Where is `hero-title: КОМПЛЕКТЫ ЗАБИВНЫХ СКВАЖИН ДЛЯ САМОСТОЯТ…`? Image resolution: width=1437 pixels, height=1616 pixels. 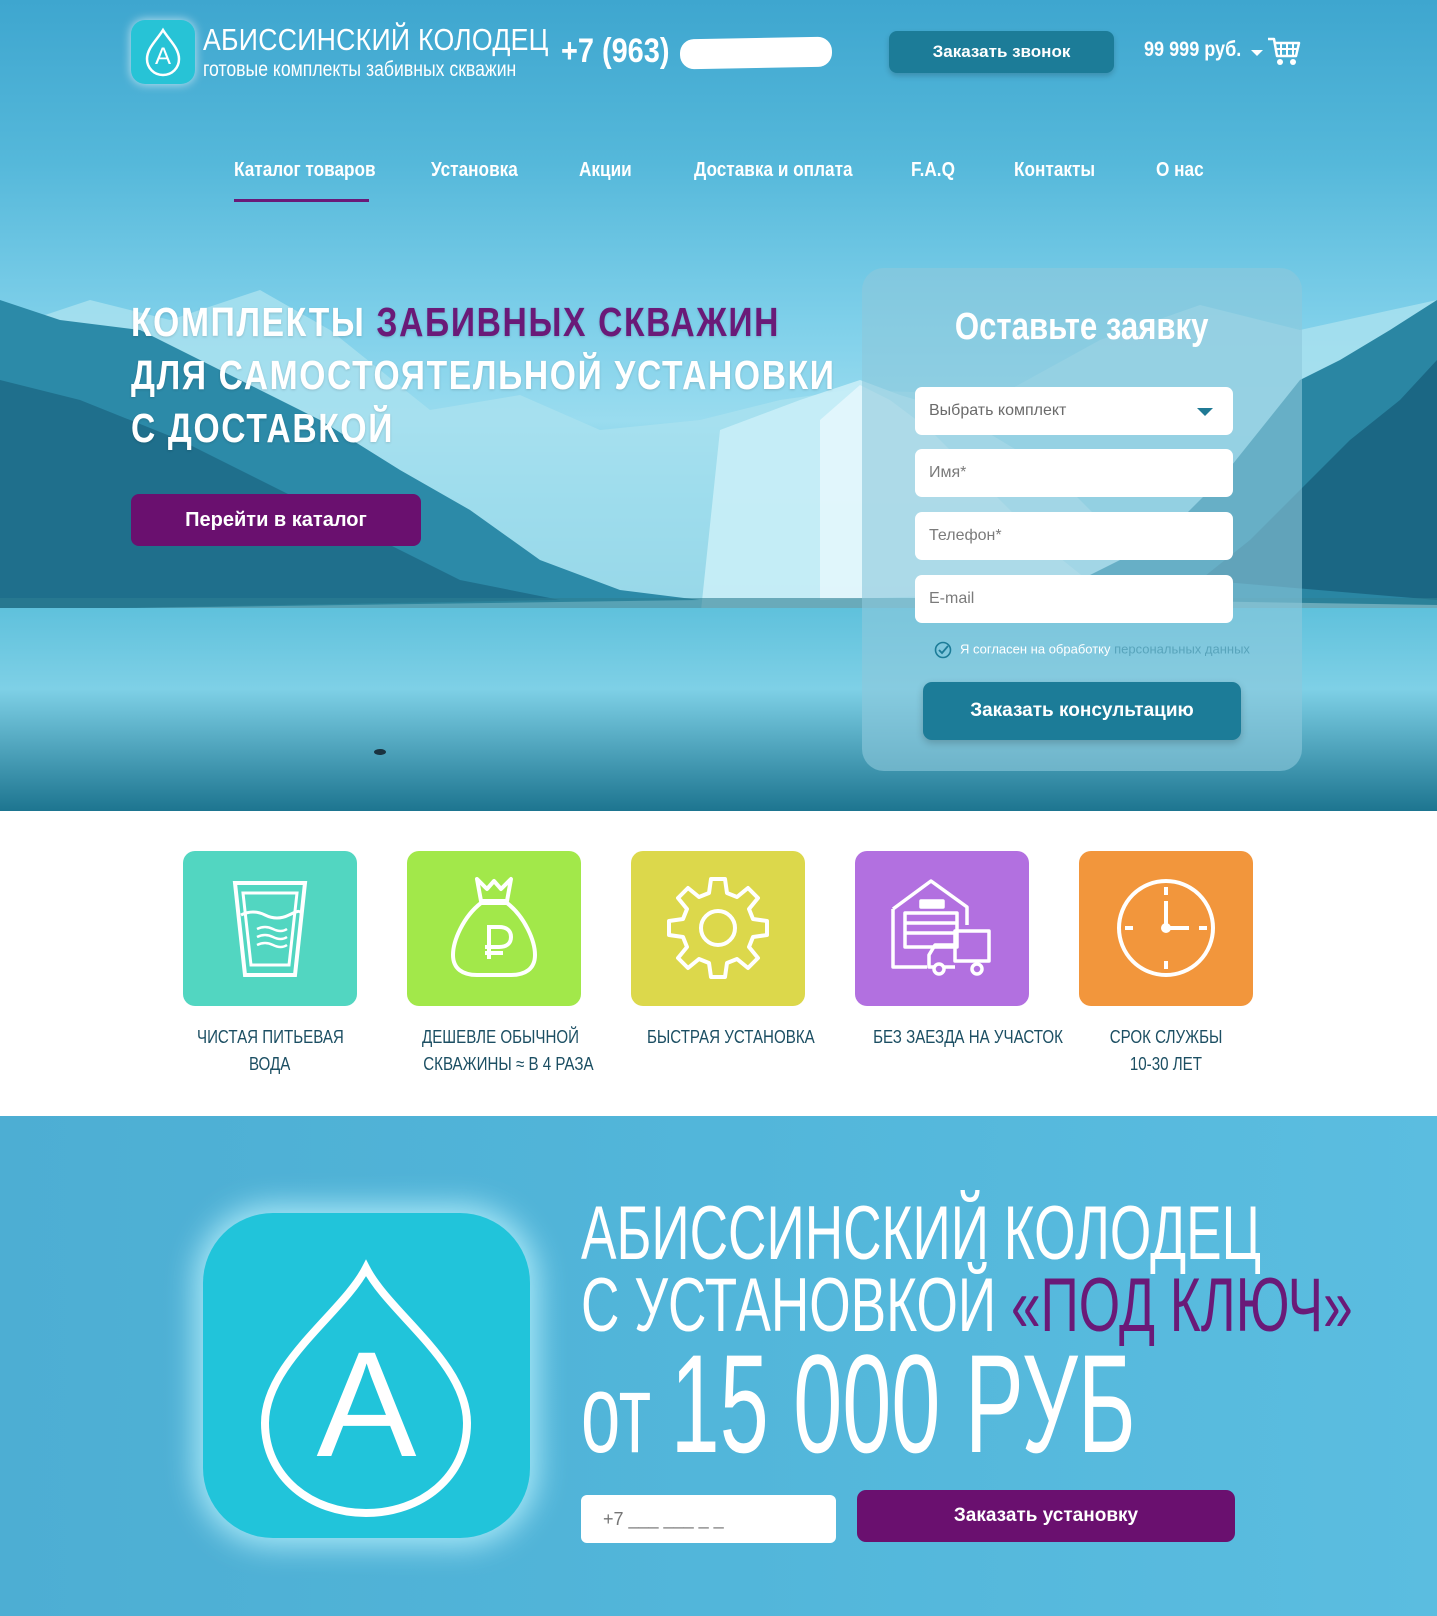 hero-title: КОМПЛЕКТЫ ЗАБИВНЫХ СКВАЖИН ДЛЯ САМОСТОЯТ… is located at coordinates (483, 375).